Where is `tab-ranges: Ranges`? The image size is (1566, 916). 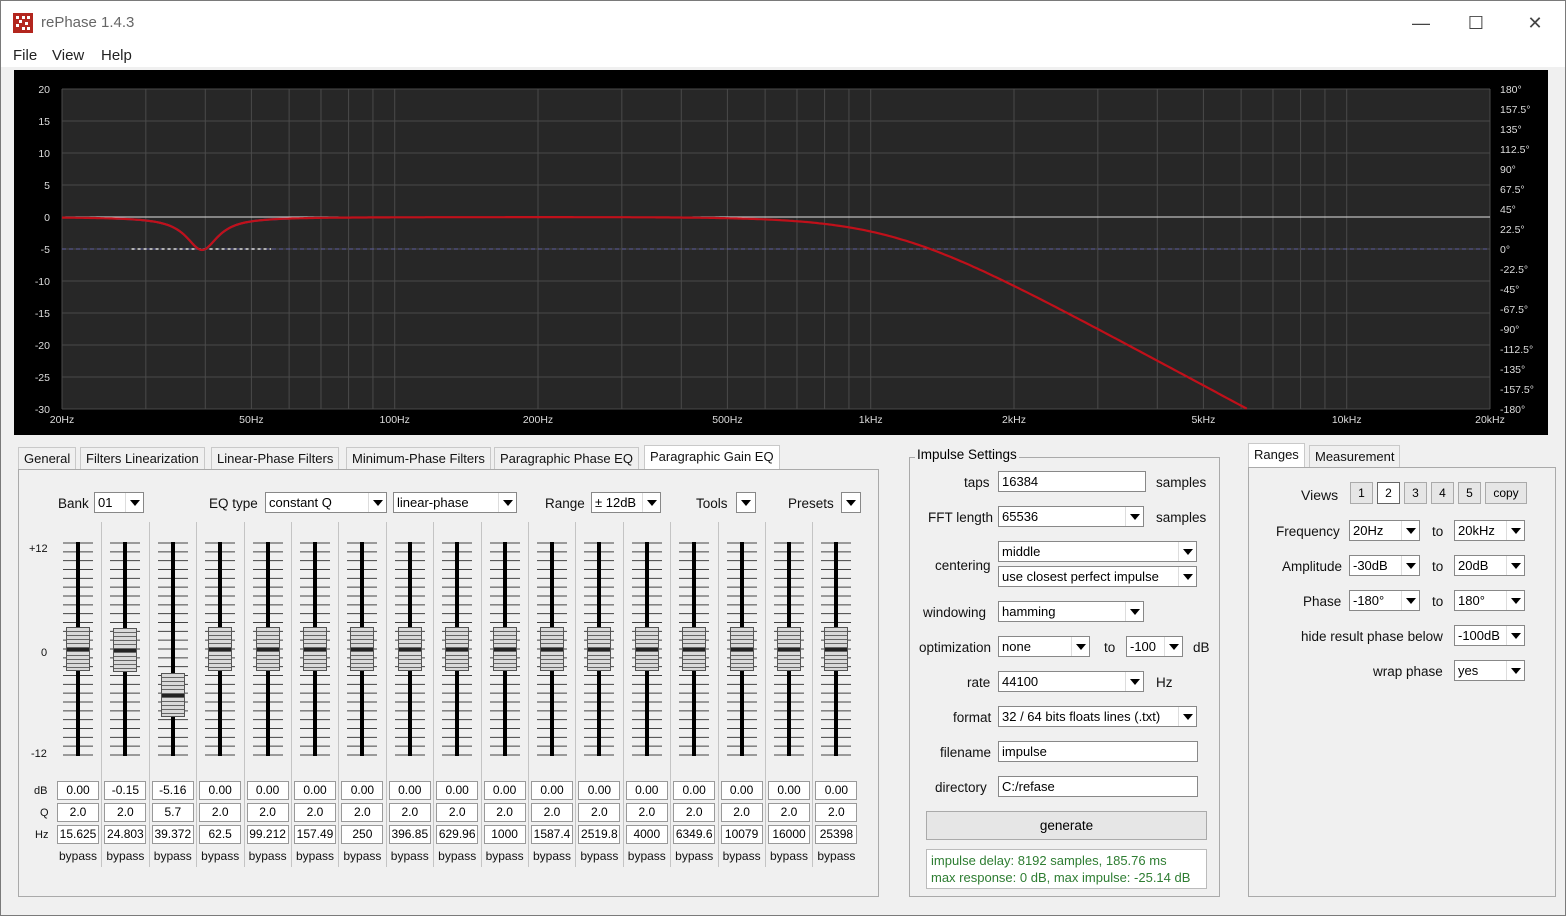 tab-ranges: Ranges is located at coordinates (1276, 455).